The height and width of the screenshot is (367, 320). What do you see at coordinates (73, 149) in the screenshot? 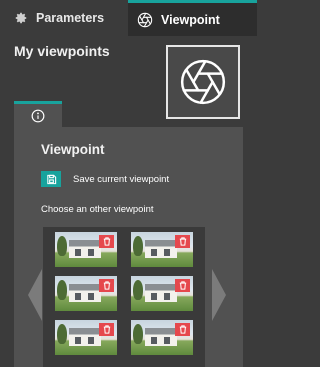
I see `panel-subtitle: Viewpoint` at bounding box center [73, 149].